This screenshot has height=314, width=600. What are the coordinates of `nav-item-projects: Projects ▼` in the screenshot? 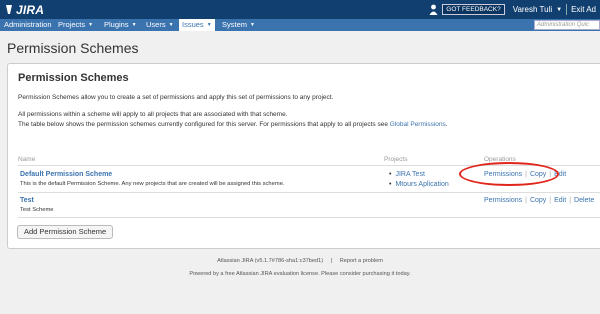 It's located at (75, 25).